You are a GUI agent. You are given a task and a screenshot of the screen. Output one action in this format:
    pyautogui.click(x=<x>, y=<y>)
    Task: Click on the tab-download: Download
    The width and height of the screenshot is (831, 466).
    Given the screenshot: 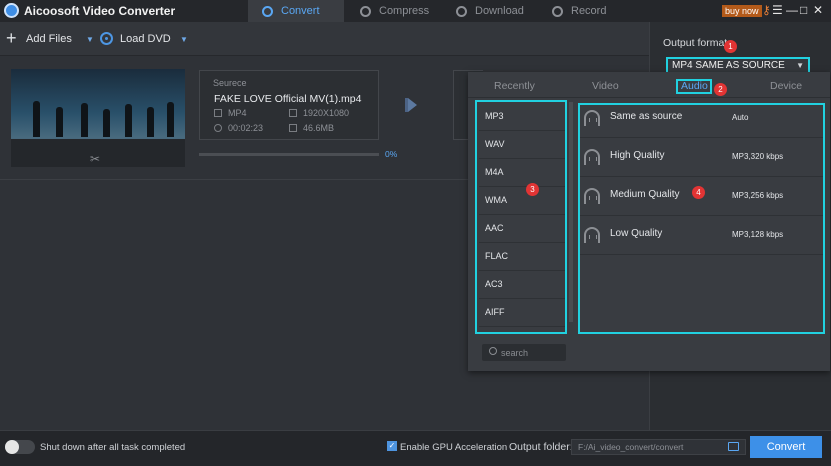 What is the action you would take?
    pyautogui.click(x=496, y=11)
    